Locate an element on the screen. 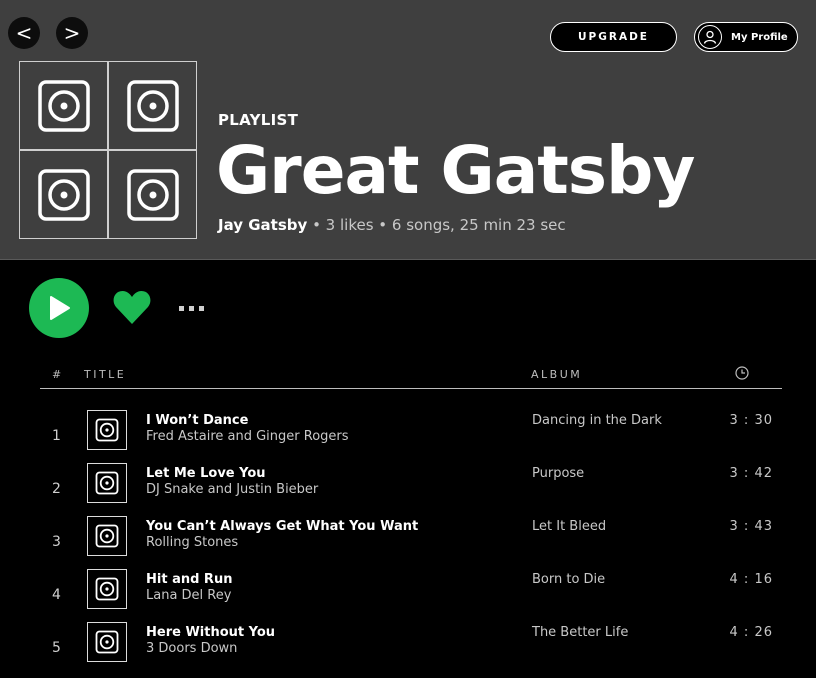 The image size is (816, 678). track-duration: 4 : 16 is located at coordinates (751, 579).